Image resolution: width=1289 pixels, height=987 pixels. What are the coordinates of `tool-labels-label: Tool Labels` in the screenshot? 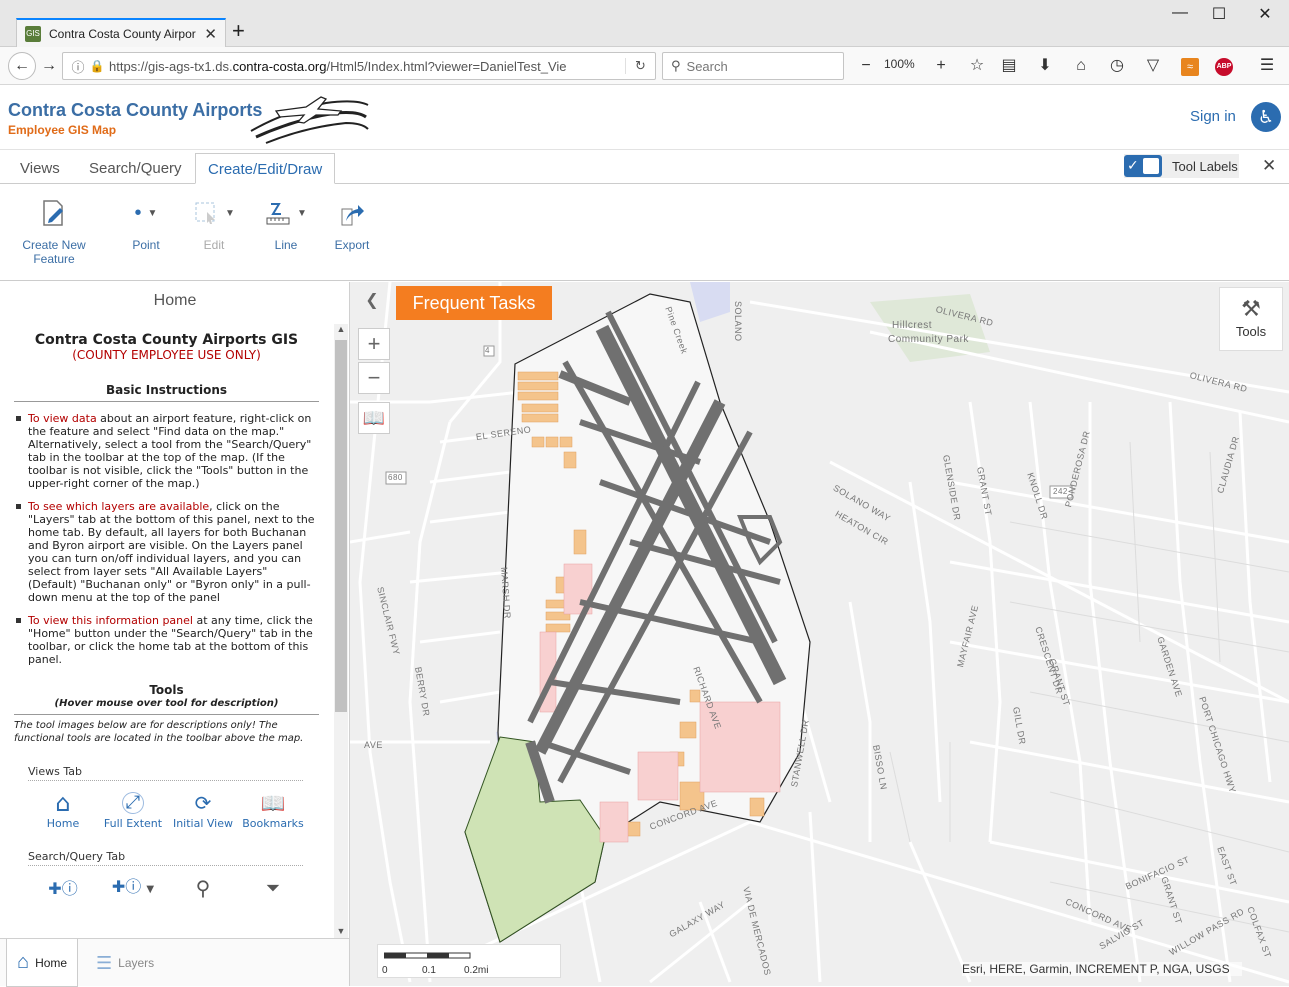 It's located at (1205, 166).